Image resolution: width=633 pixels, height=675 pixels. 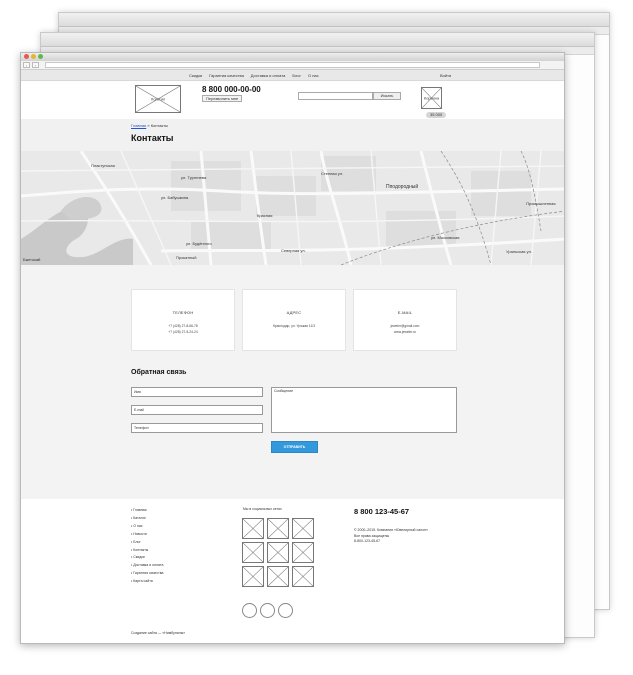 What do you see at coordinates (147, 527) in the screenshot?
I see `footer-link: • О нас` at bounding box center [147, 527].